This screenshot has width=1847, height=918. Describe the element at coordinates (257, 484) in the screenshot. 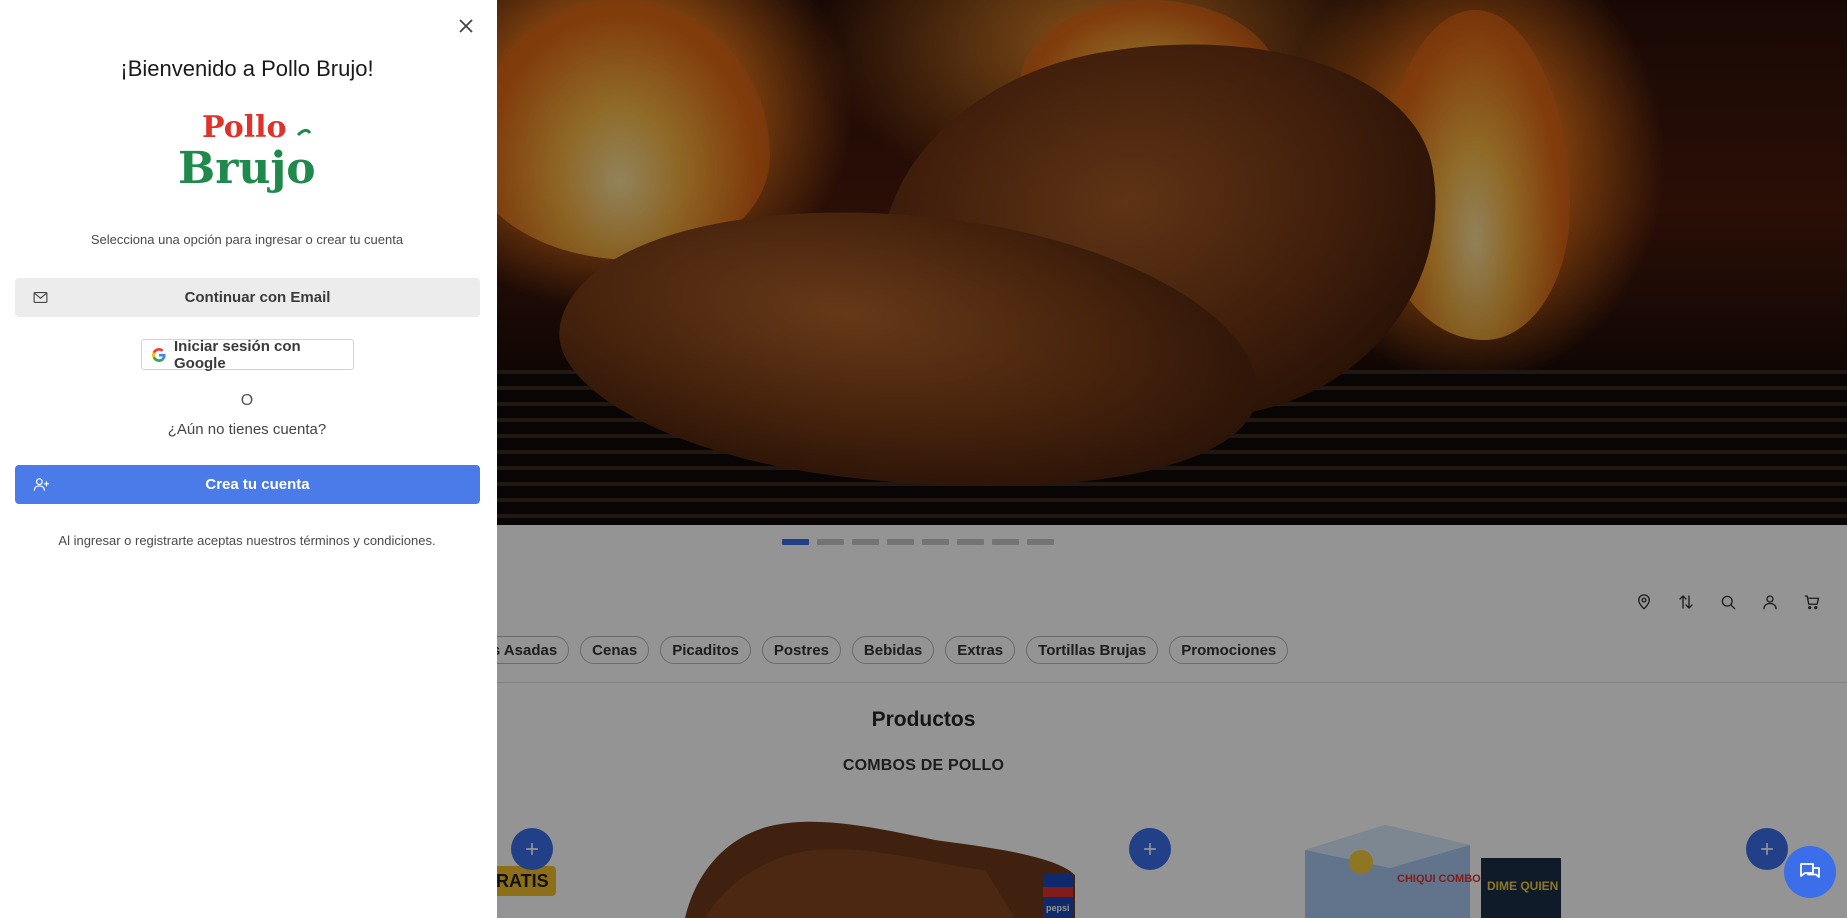

I see `create-account-label: Crea tu cuenta` at that location.